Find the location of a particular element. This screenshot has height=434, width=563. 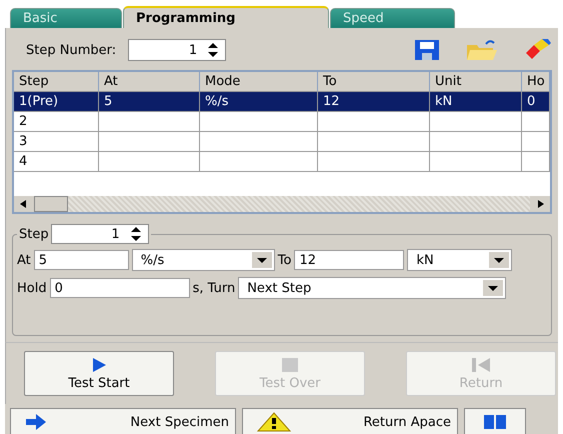

rewind-icon is located at coordinates (481, 364).